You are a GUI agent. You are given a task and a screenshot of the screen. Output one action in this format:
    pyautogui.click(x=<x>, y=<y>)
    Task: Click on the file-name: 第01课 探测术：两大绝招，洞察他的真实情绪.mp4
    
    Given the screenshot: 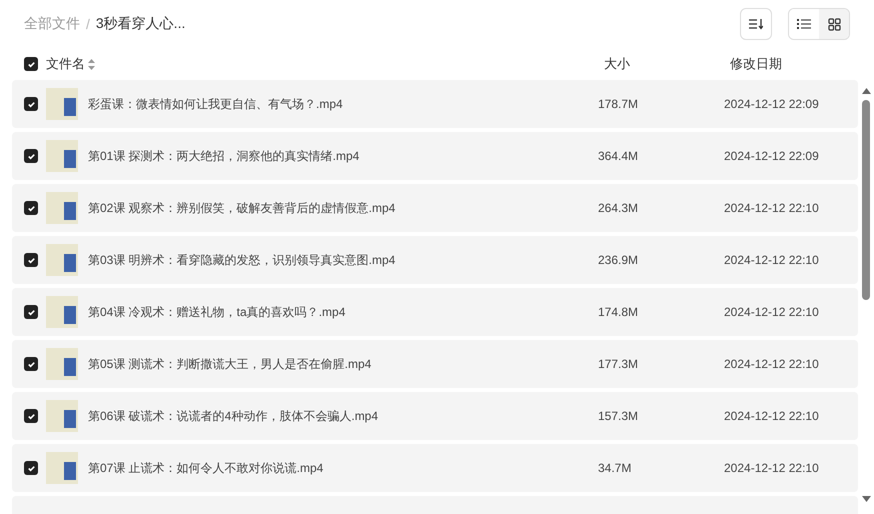 What is the action you would take?
    pyautogui.click(x=224, y=156)
    